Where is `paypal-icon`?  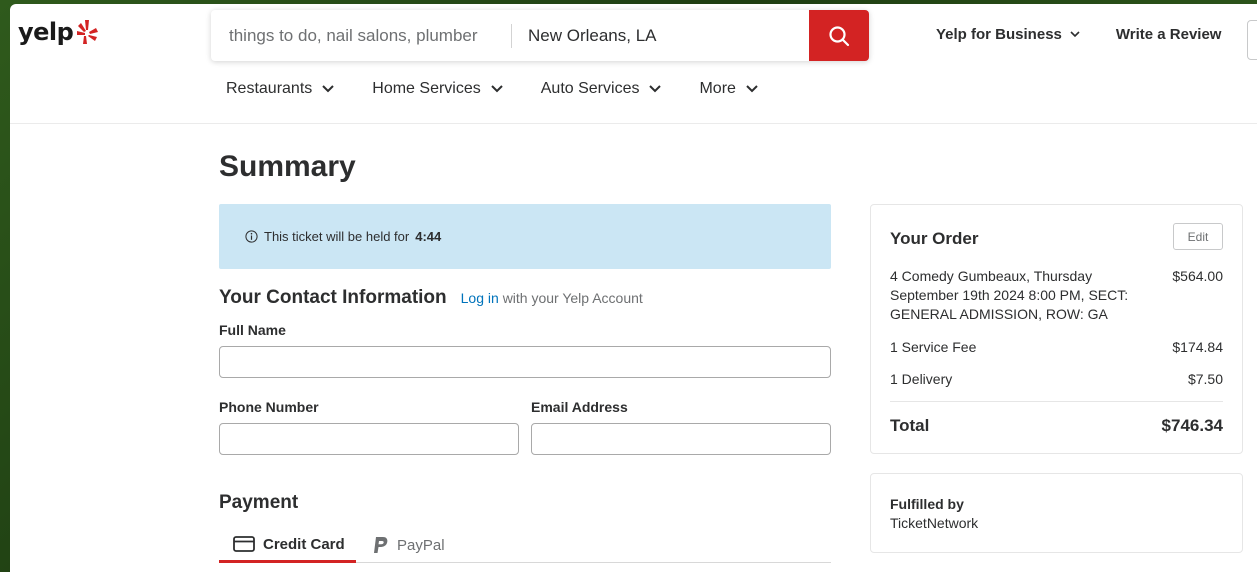
paypal-icon is located at coordinates (381, 545).